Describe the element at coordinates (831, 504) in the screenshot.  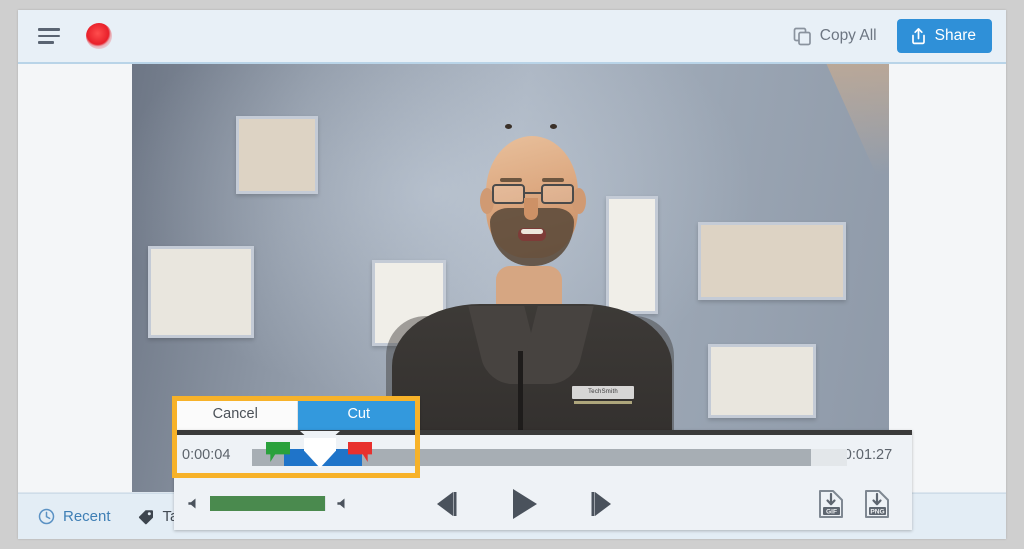
I see `download-gif-icon: GIF` at that location.